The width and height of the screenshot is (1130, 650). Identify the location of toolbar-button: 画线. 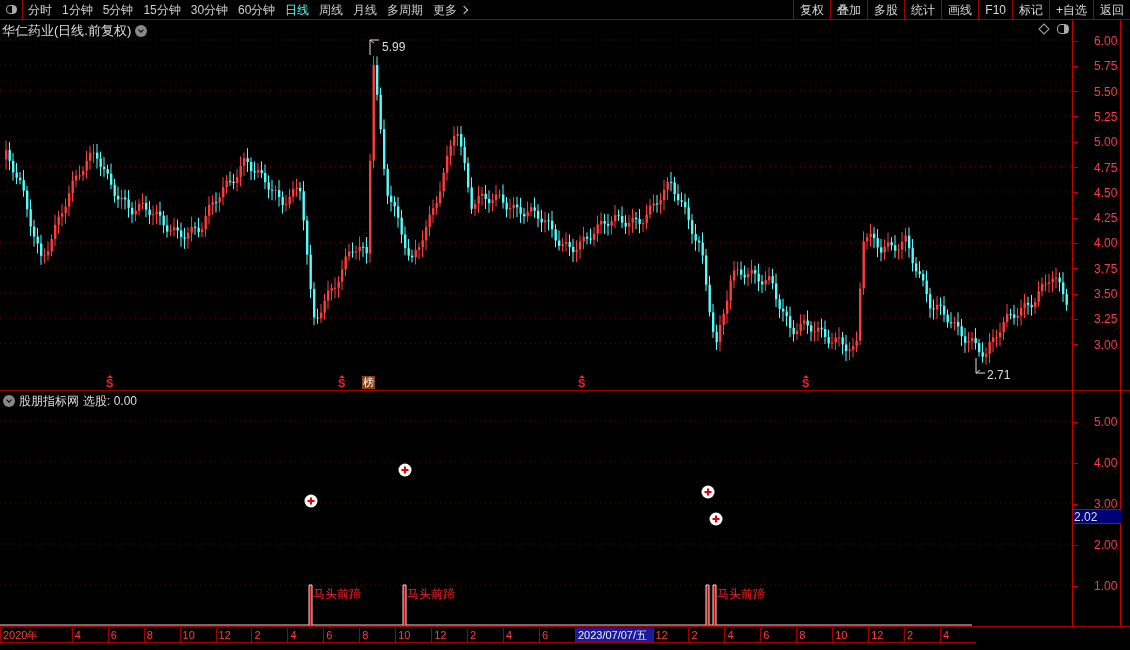
(960, 9).